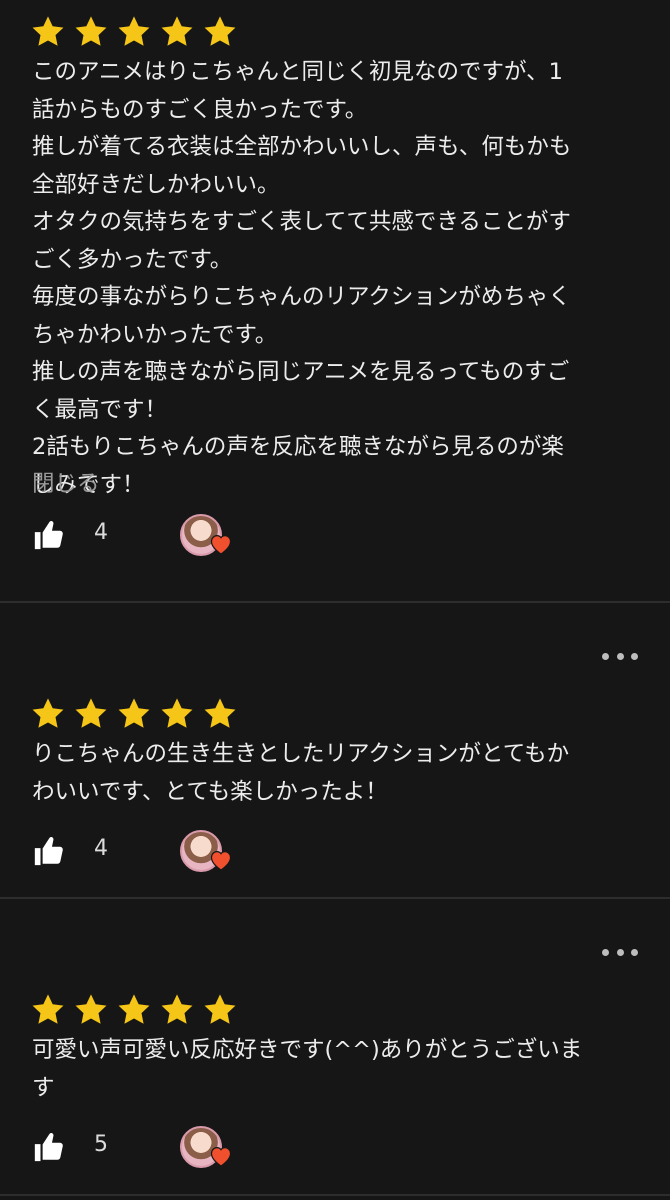  I want to click on like-count: 5, so click(101, 1144).